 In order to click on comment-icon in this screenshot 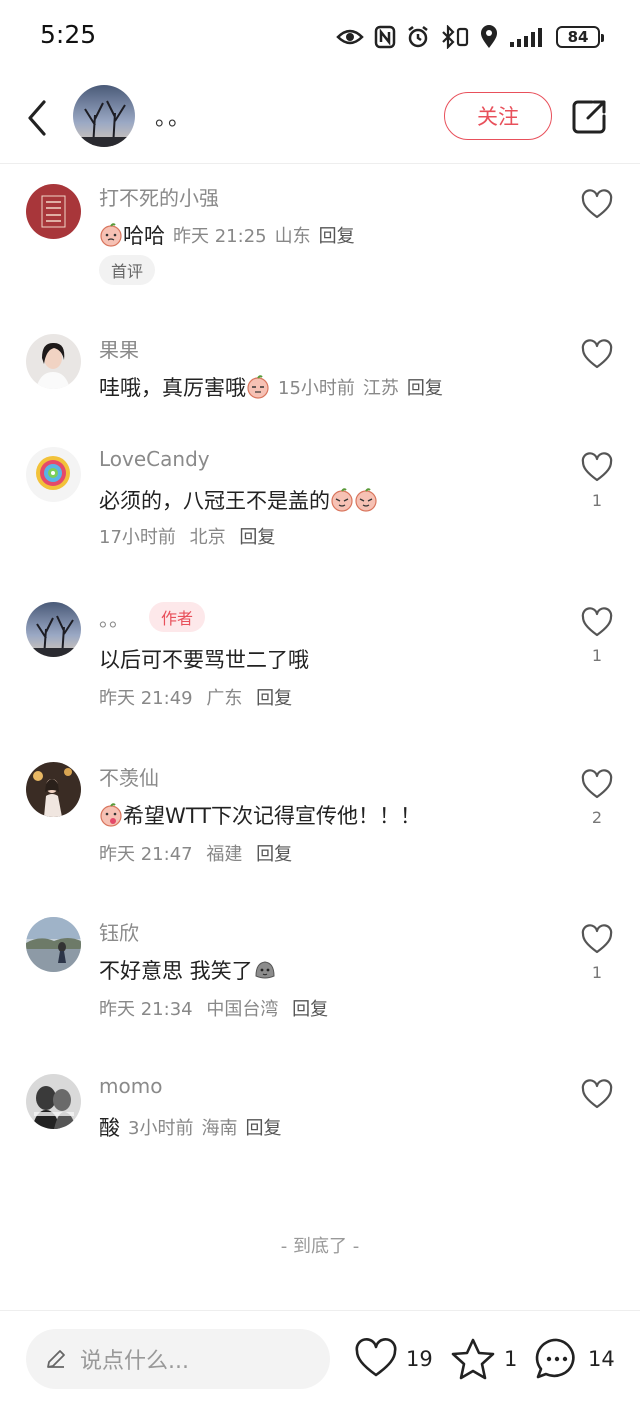, I will do `click(555, 1358)`.